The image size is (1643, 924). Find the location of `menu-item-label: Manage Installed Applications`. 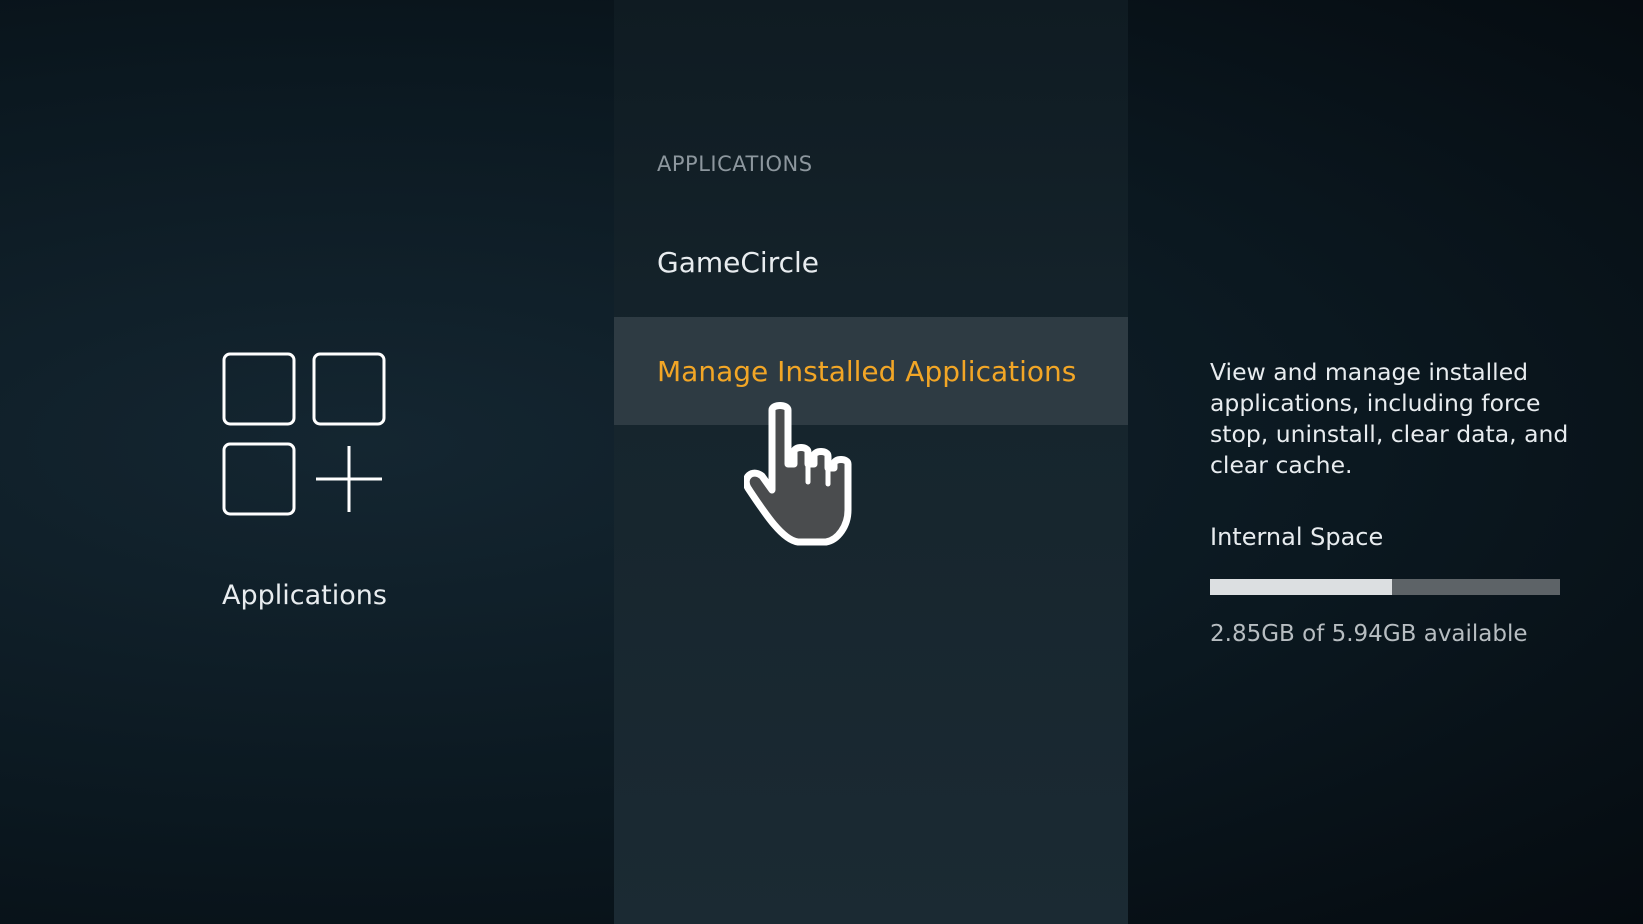

menu-item-label: Manage Installed Applications is located at coordinates (867, 371).